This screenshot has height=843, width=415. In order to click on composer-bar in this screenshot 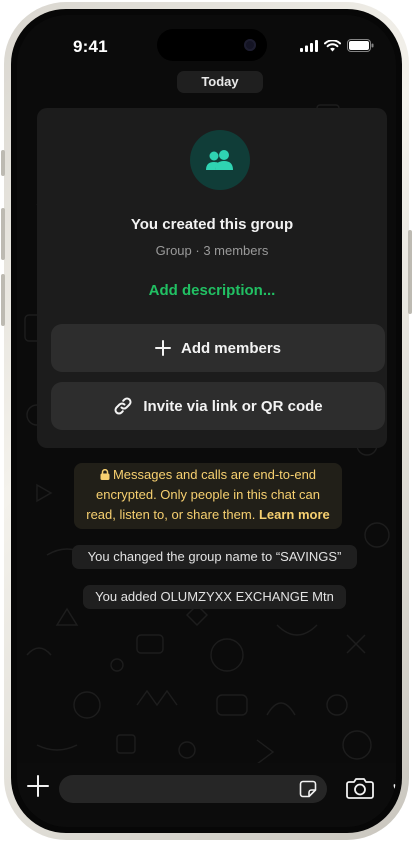, I will do `click(206, 795)`.